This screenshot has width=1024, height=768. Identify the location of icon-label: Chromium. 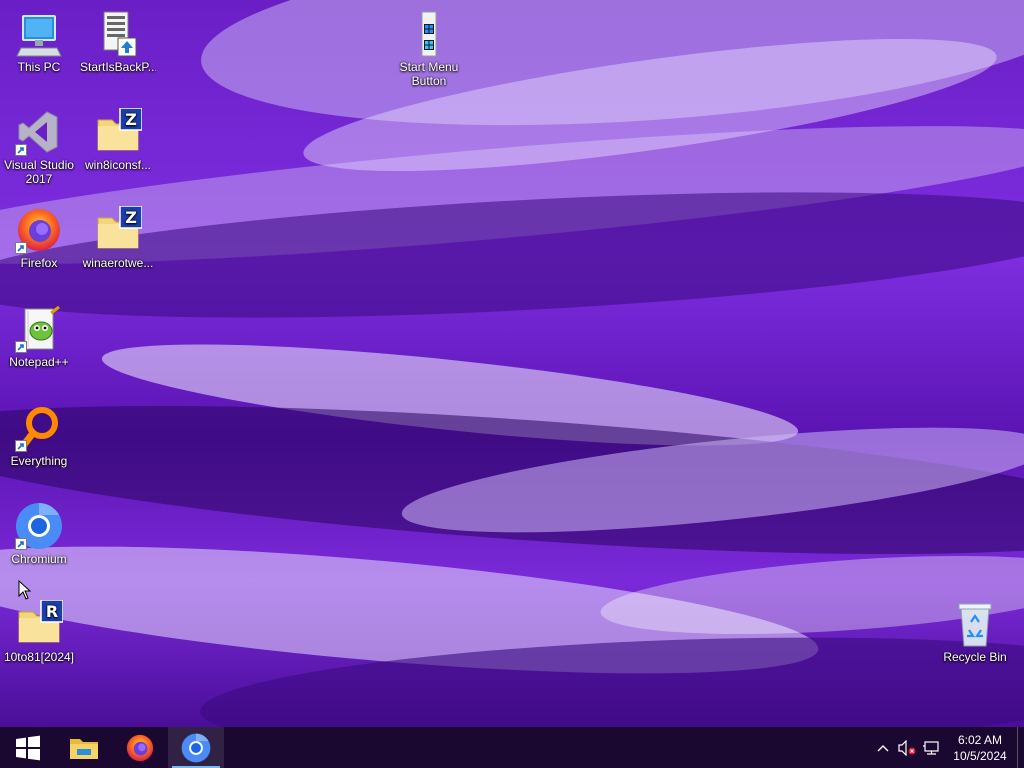
(39, 559).